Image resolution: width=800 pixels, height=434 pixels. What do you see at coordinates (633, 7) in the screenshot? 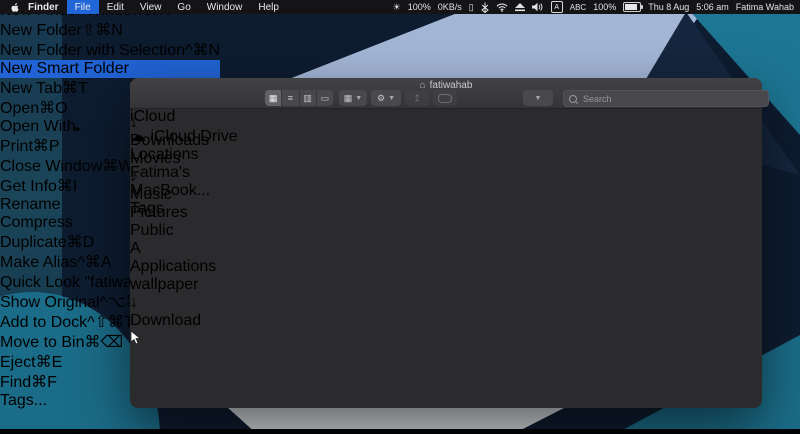
I see `battery-icon` at bounding box center [633, 7].